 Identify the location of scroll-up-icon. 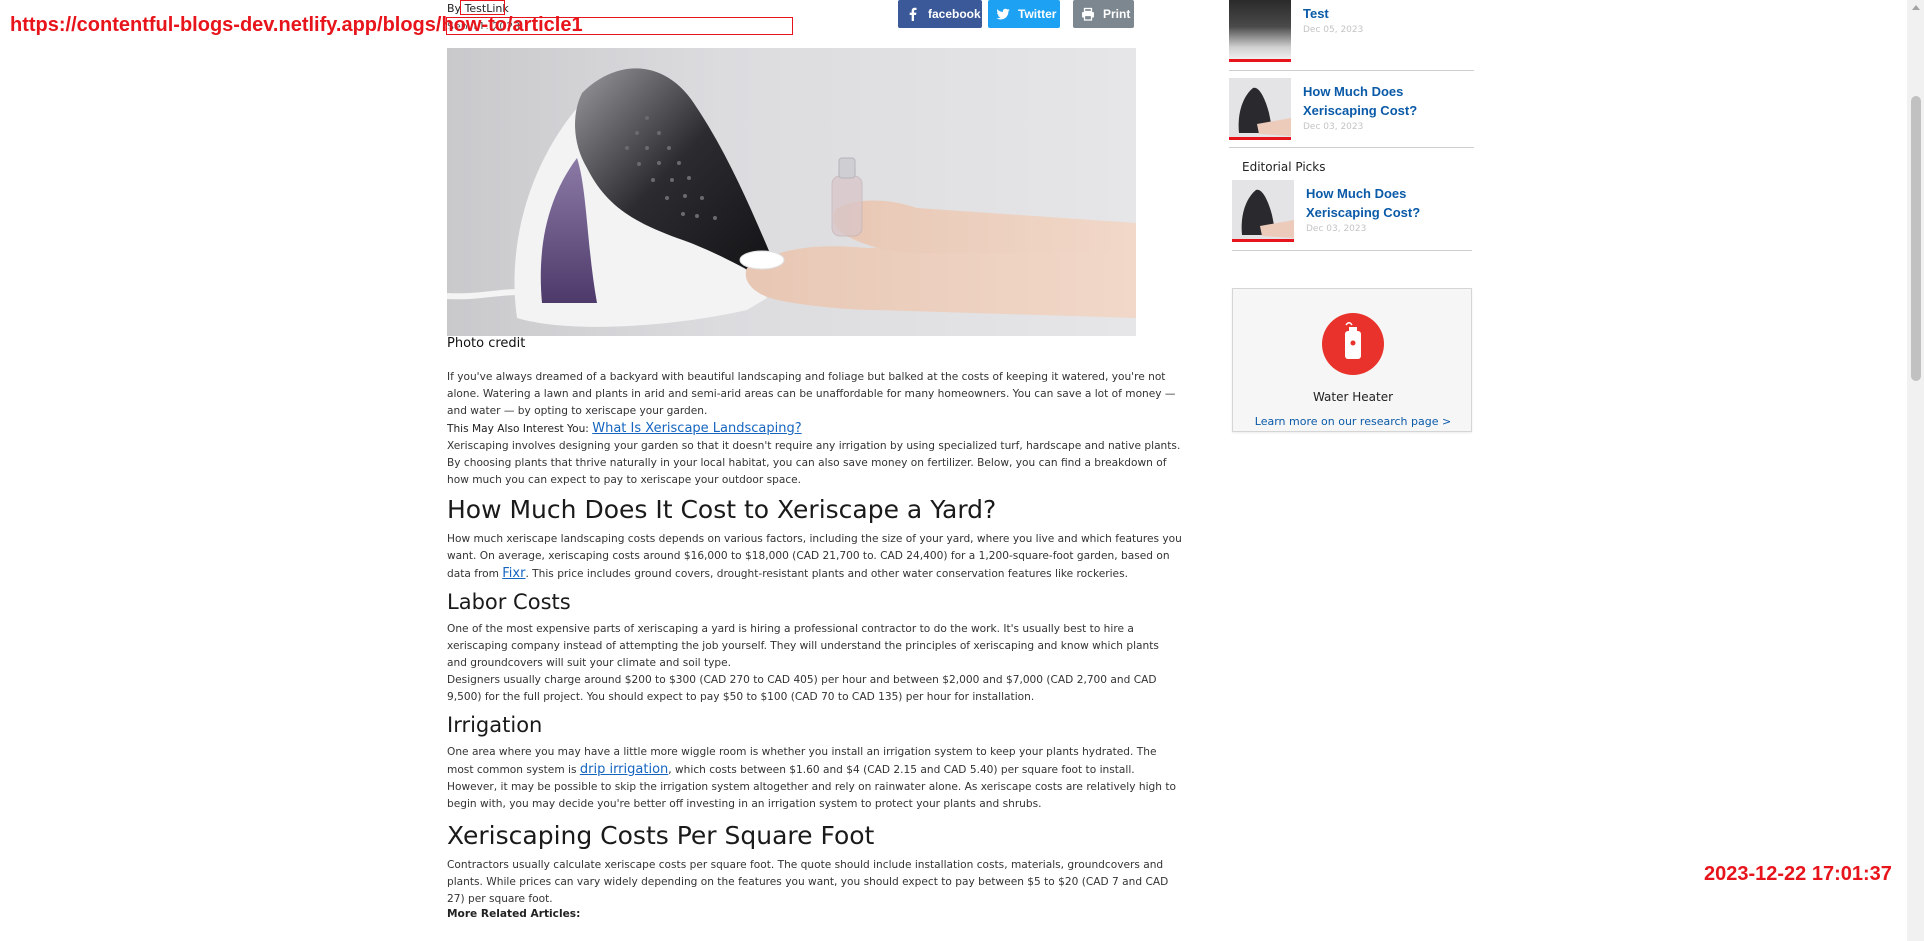
(1916, 7).